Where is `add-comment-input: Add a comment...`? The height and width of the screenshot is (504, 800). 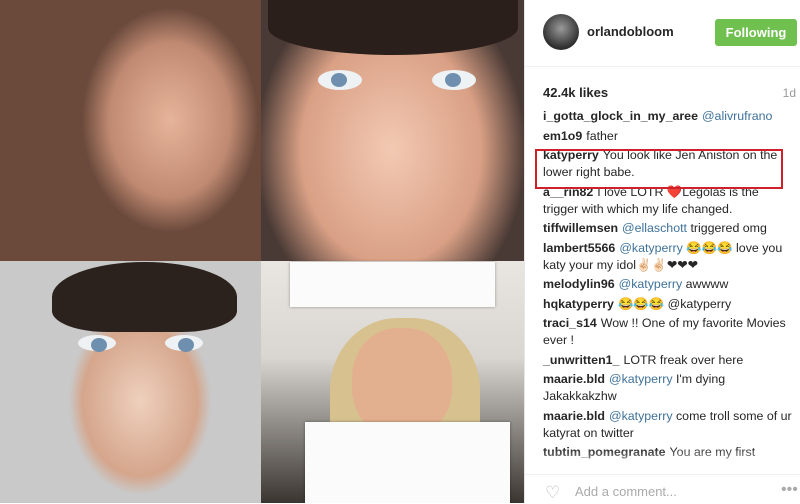 add-comment-input: Add a comment... is located at coordinates (626, 491).